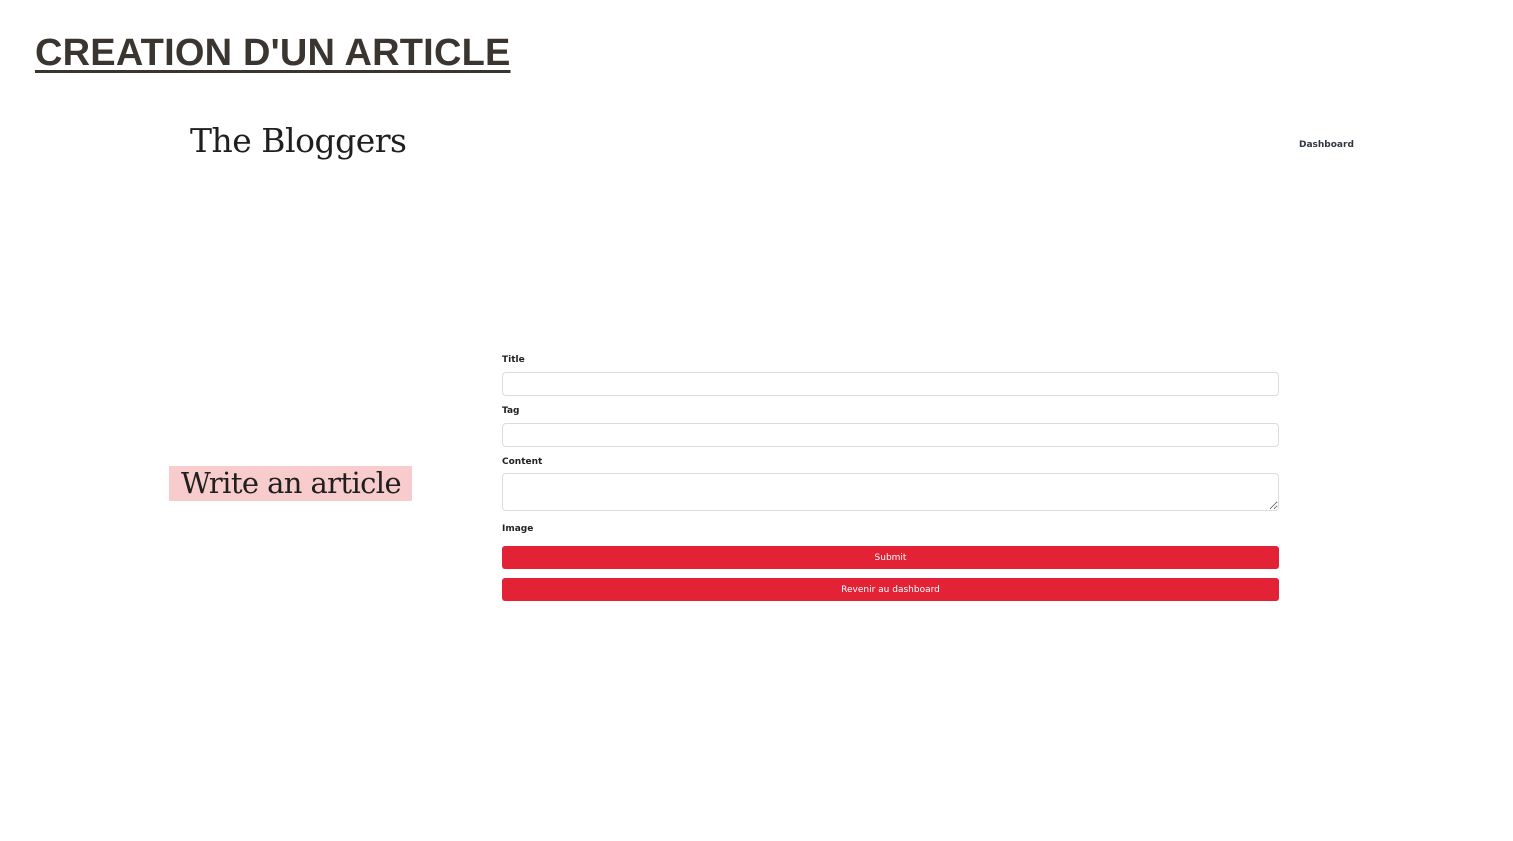 The width and height of the screenshot is (1513, 841). Describe the element at coordinates (890, 557) in the screenshot. I see `submit-button: Submit` at that location.